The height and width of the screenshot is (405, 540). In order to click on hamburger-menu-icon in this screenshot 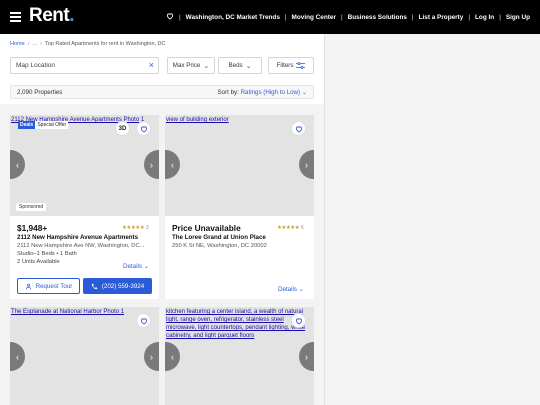, I will do `click(15, 17)`.